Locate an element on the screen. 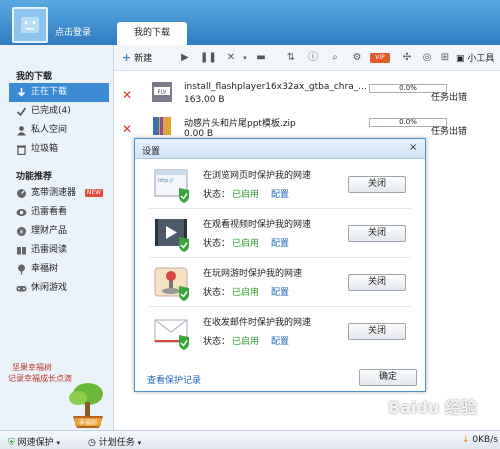 The image size is (500, 449). promo-line-2: 记录幸福成长点滴 is located at coordinates (40, 378).